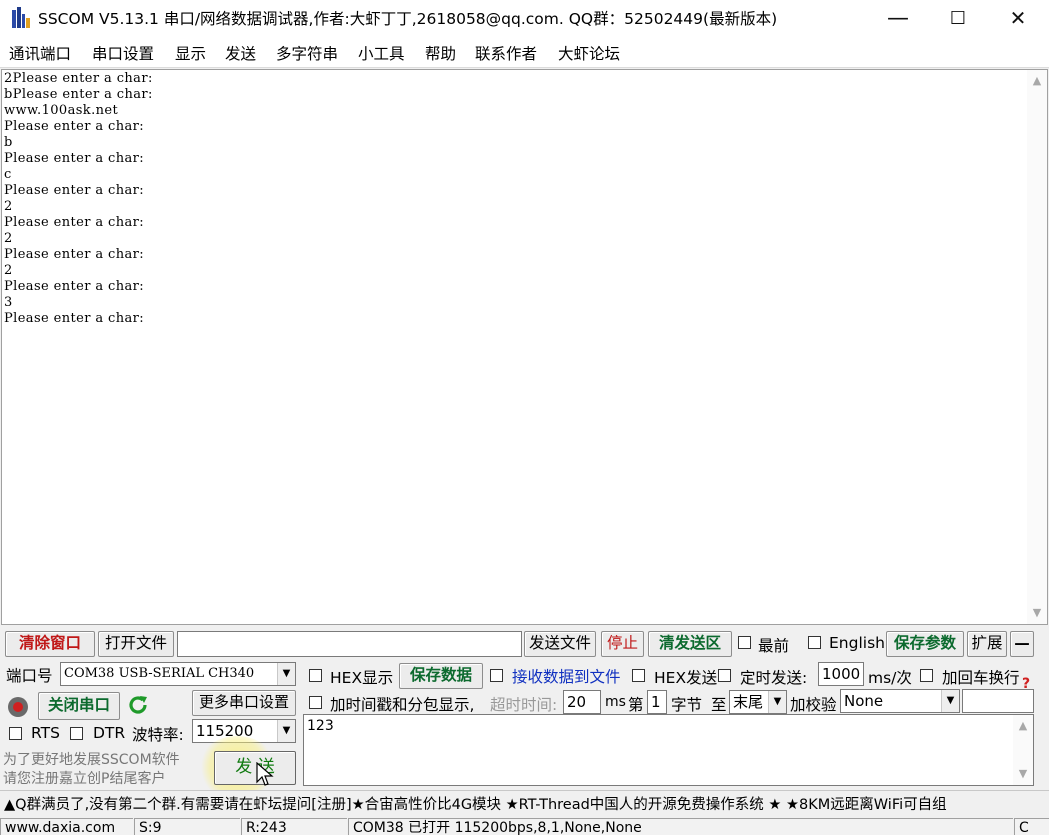  What do you see at coordinates (1022, 644) in the screenshot?
I see `collapse-button: —` at bounding box center [1022, 644].